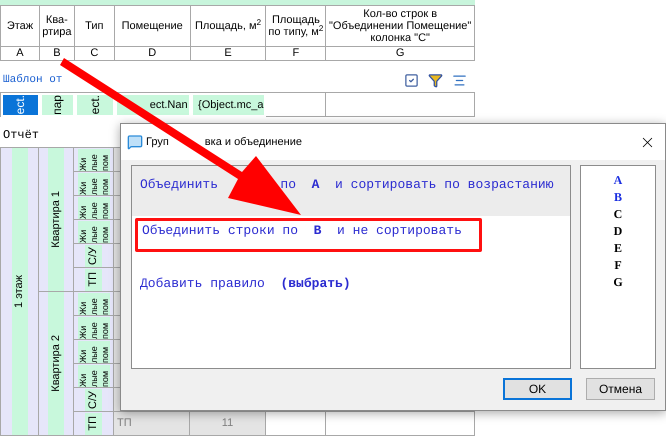 This screenshot has width=666, height=438. What do you see at coordinates (57, 26) in the screenshot?
I see `column-header: Ква-ртира` at bounding box center [57, 26].